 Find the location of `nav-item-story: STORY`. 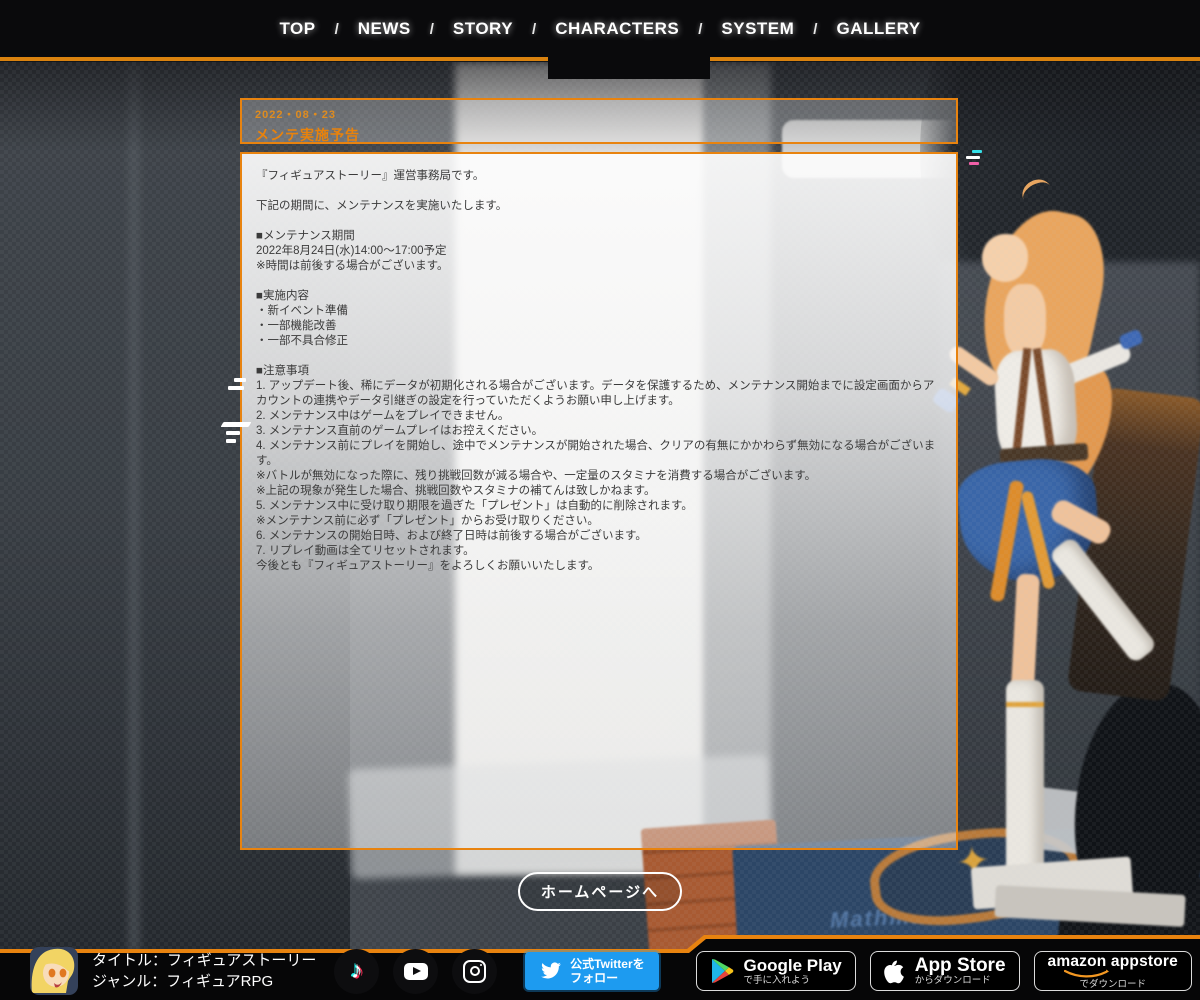

nav-item-story: STORY is located at coordinates (483, 29).